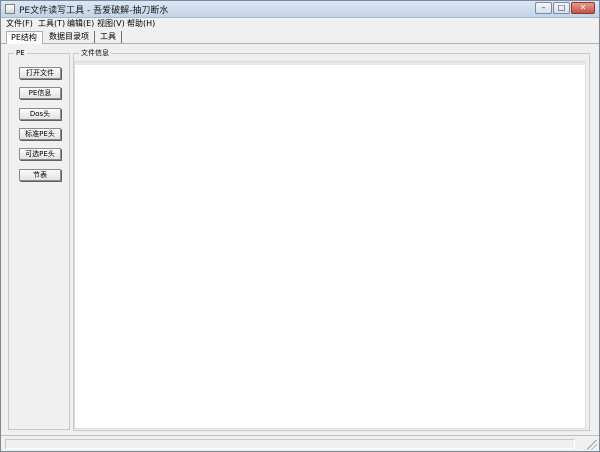 The width and height of the screenshot is (600, 452). Describe the element at coordinates (40, 114) in the screenshot. I see `dos-header-button: Dos头` at that location.